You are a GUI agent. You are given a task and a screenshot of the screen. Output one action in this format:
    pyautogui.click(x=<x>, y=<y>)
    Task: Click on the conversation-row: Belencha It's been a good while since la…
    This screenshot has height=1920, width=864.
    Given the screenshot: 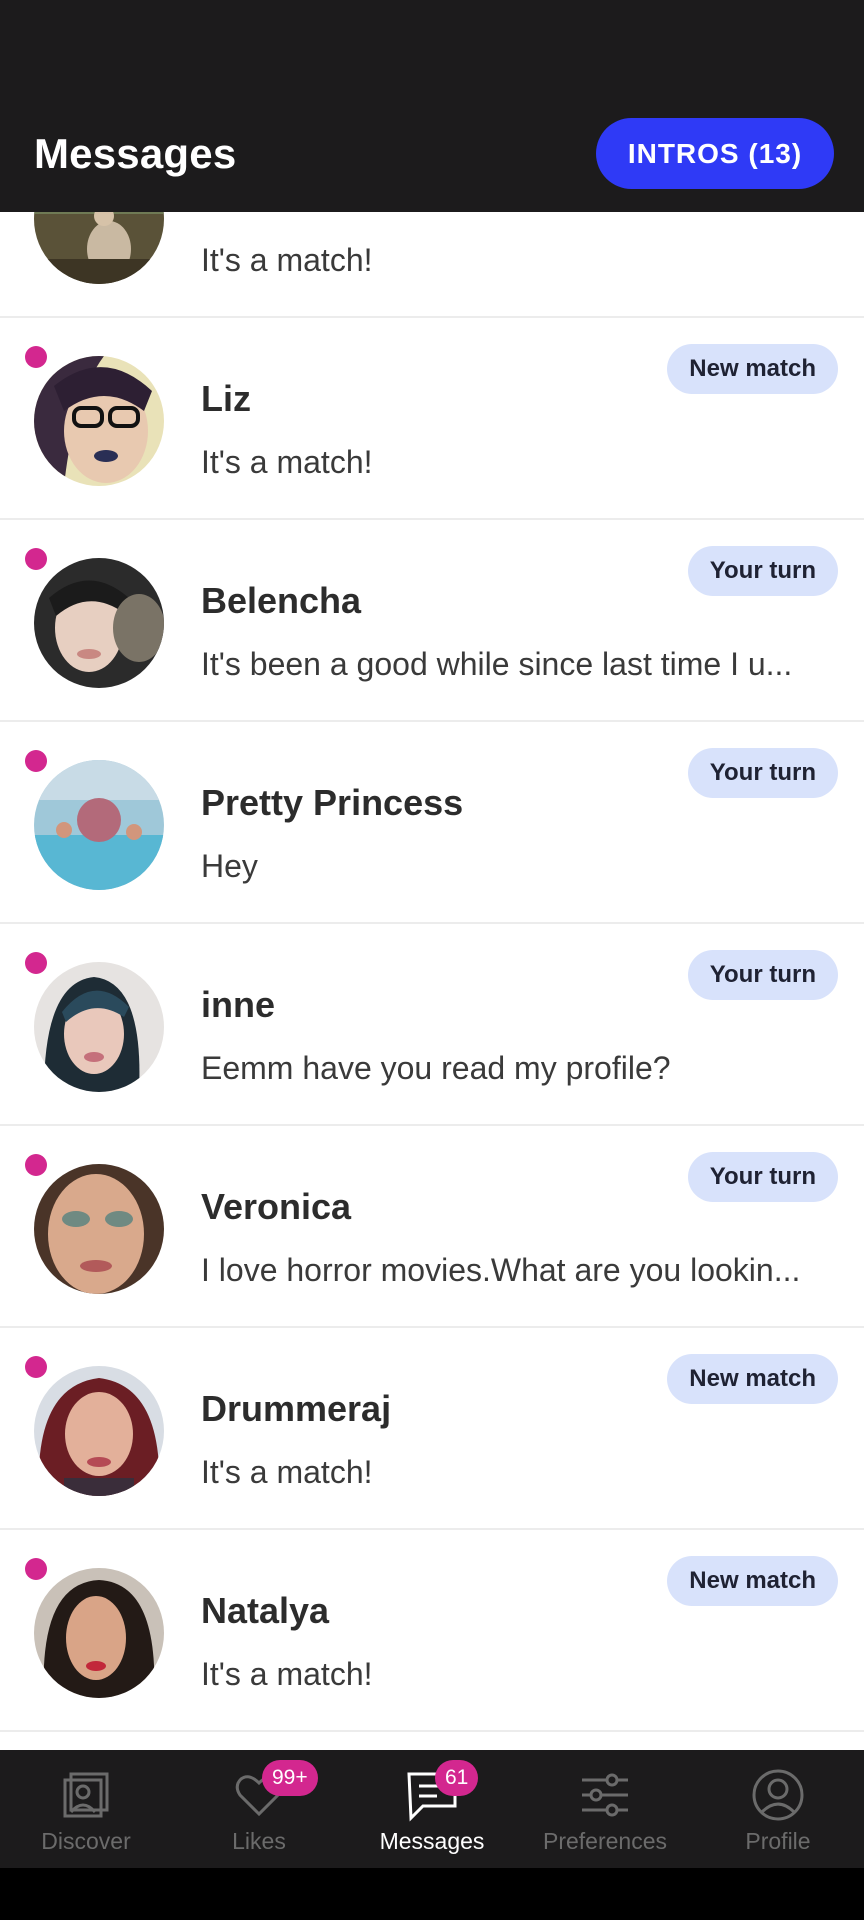 What is the action you would take?
    pyautogui.click(x=432, y=621)
    